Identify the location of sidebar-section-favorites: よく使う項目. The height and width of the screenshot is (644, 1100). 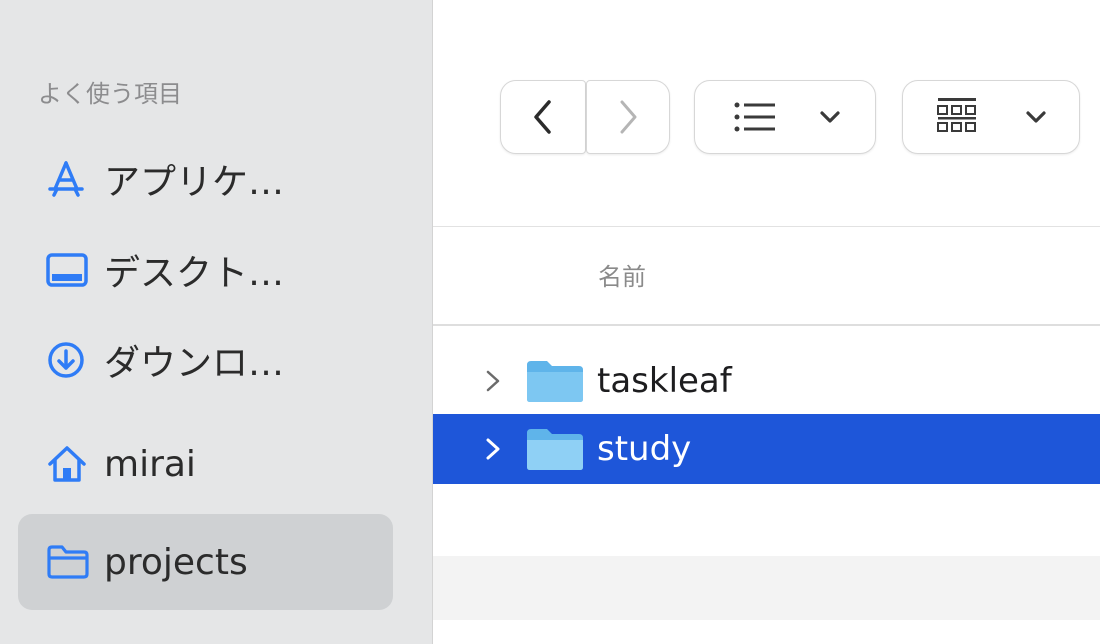
(110, 94).